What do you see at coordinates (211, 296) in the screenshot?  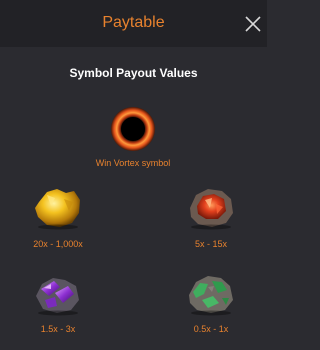 I see `green-mossy-rock-icon` at bounding box center [211, 296].